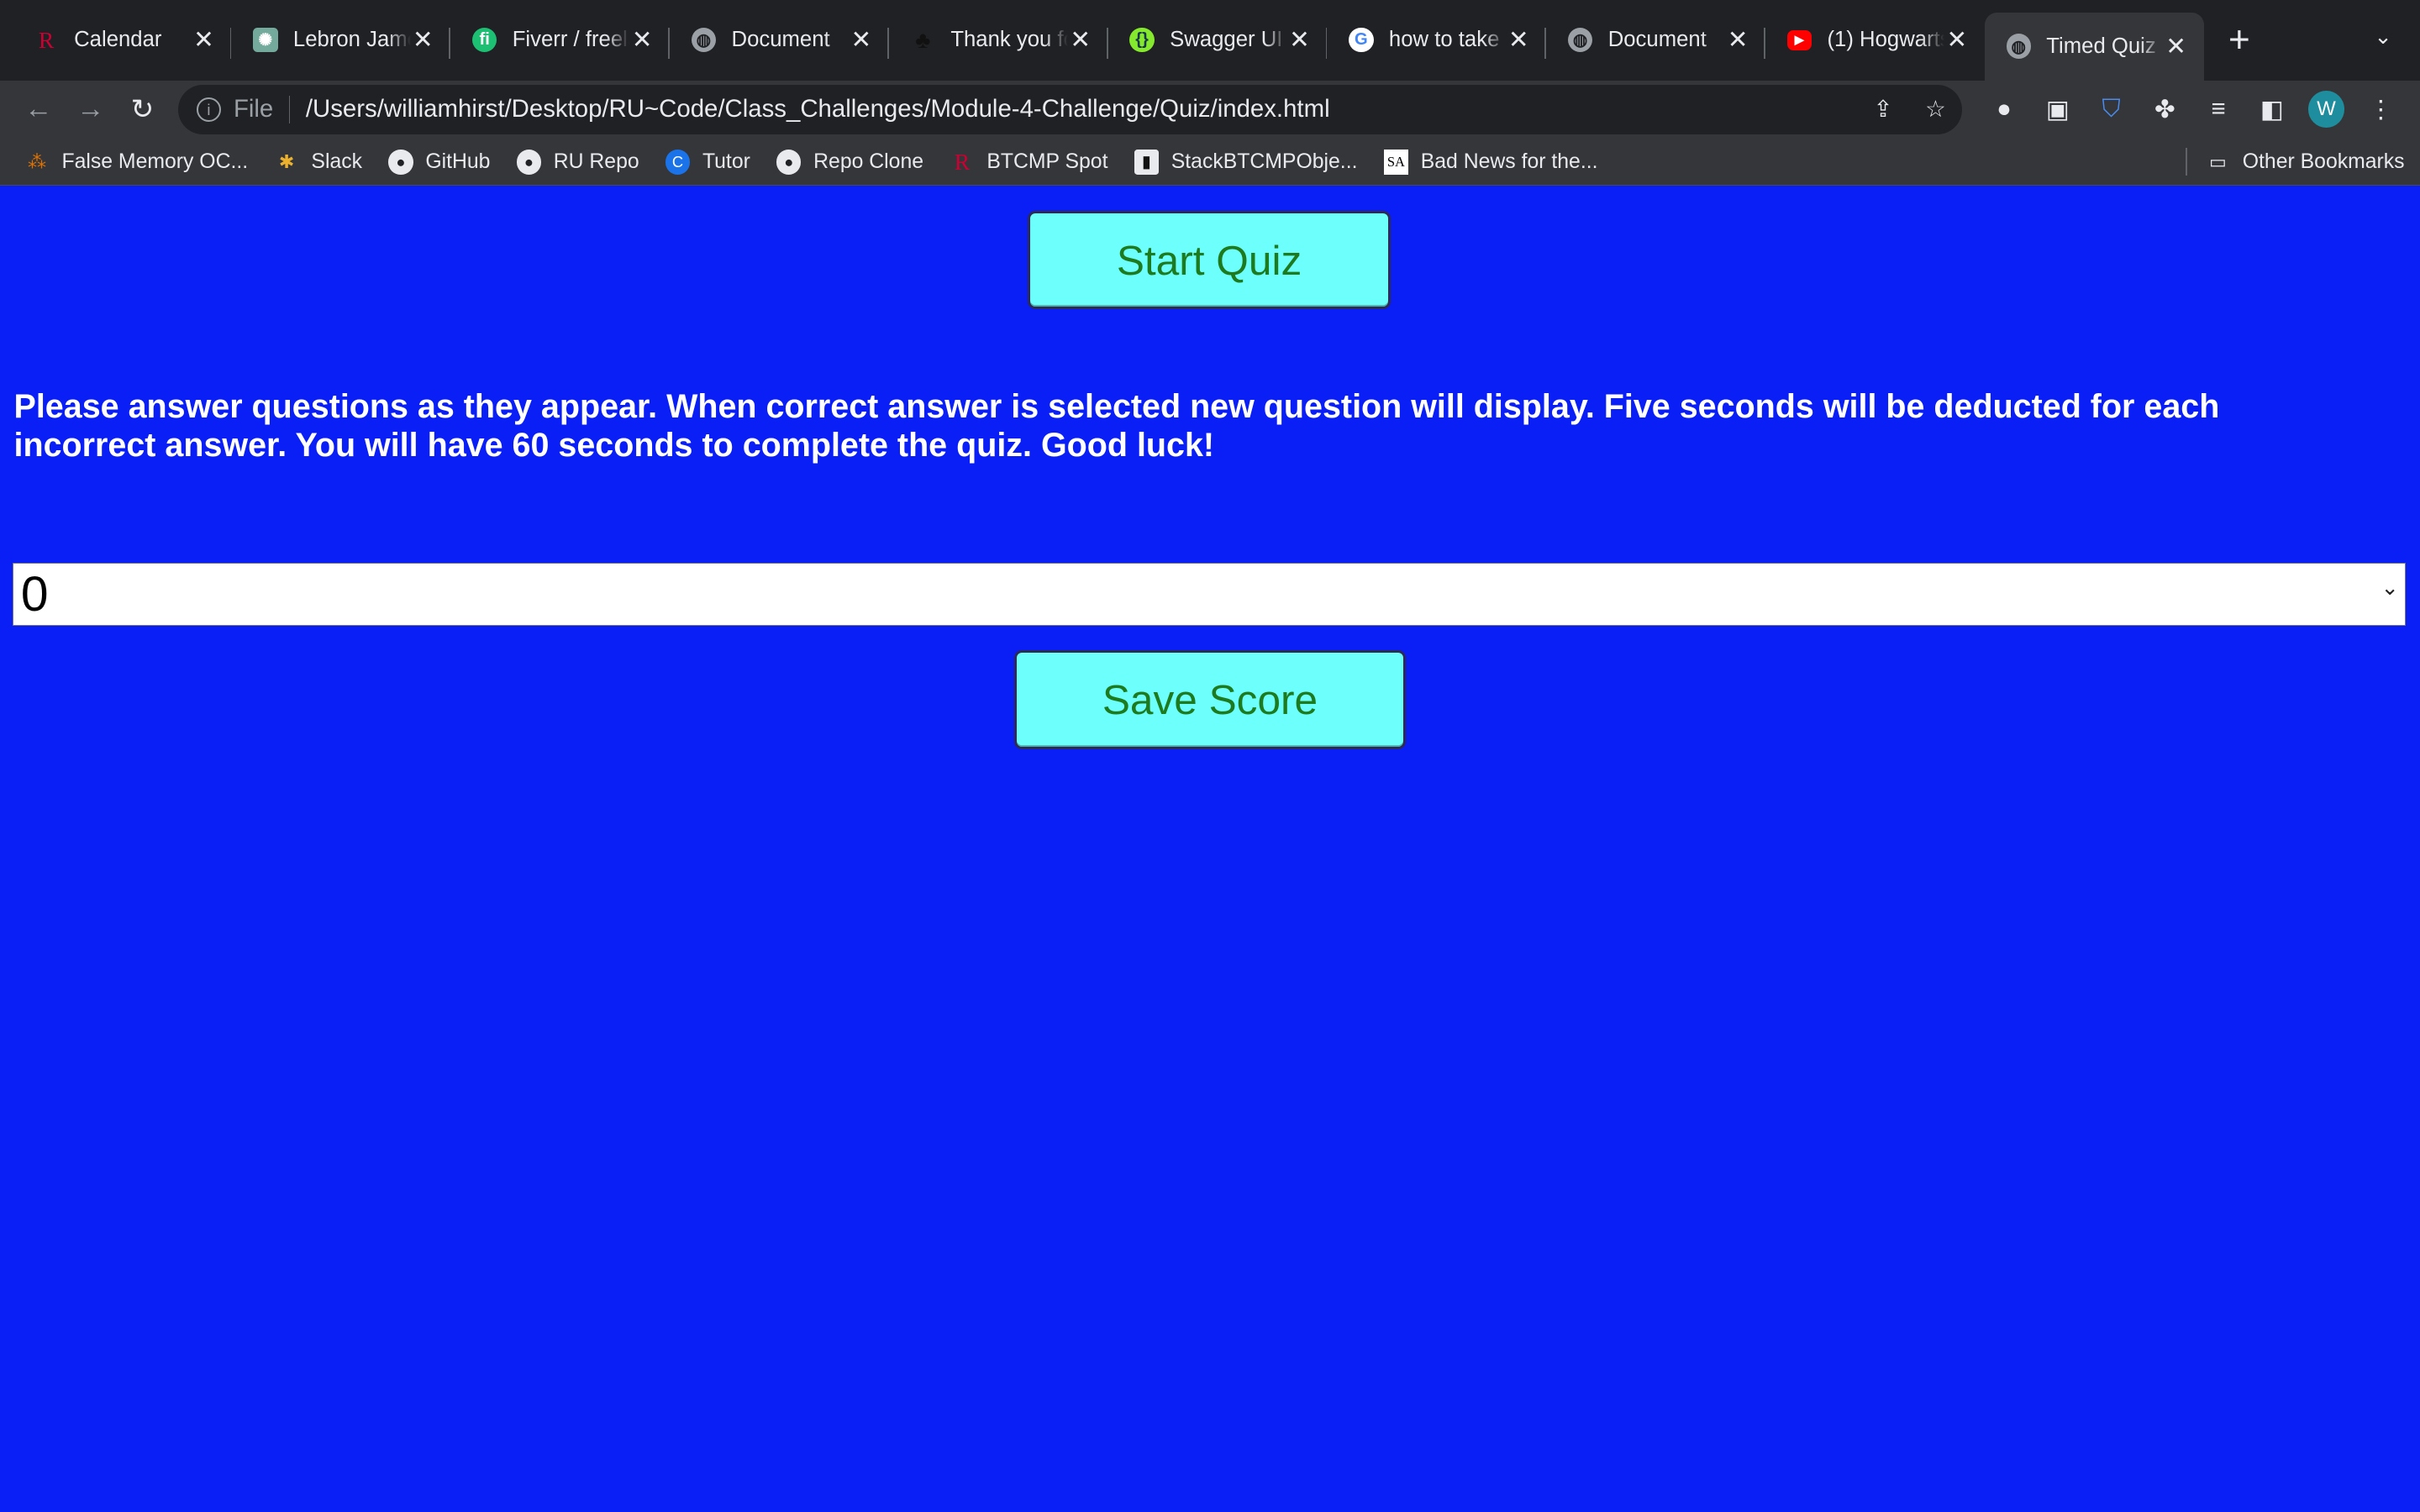 This screenshot has height=1512, width=2420. What do you see at coordinates (2058, 109) in the screenshot?
I see `extension-k-icon: ▣` at bounding box center [2058, 109].